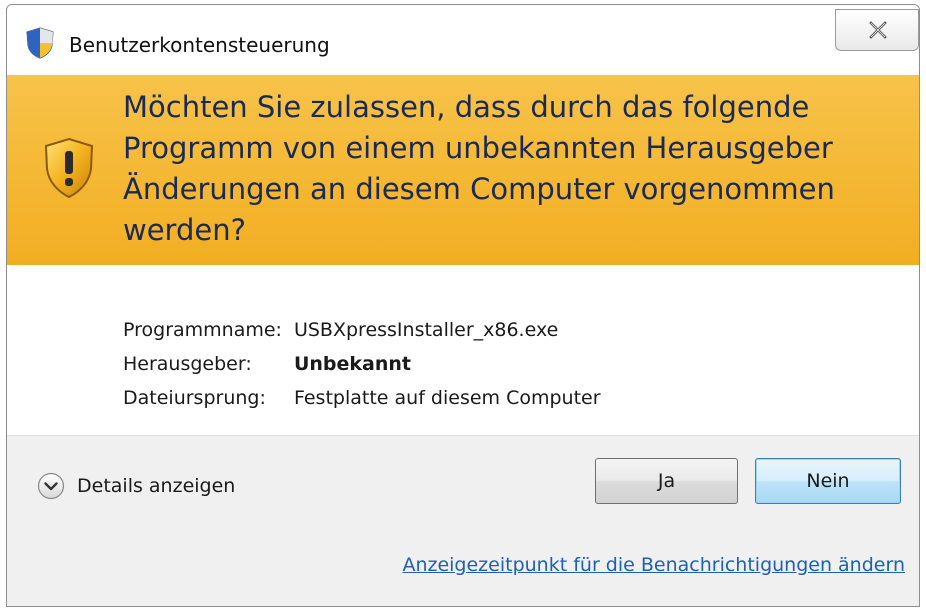  Describe the element at coordinates (69, 168) in the screenshot. I see `warning-shield-icon` at that location.